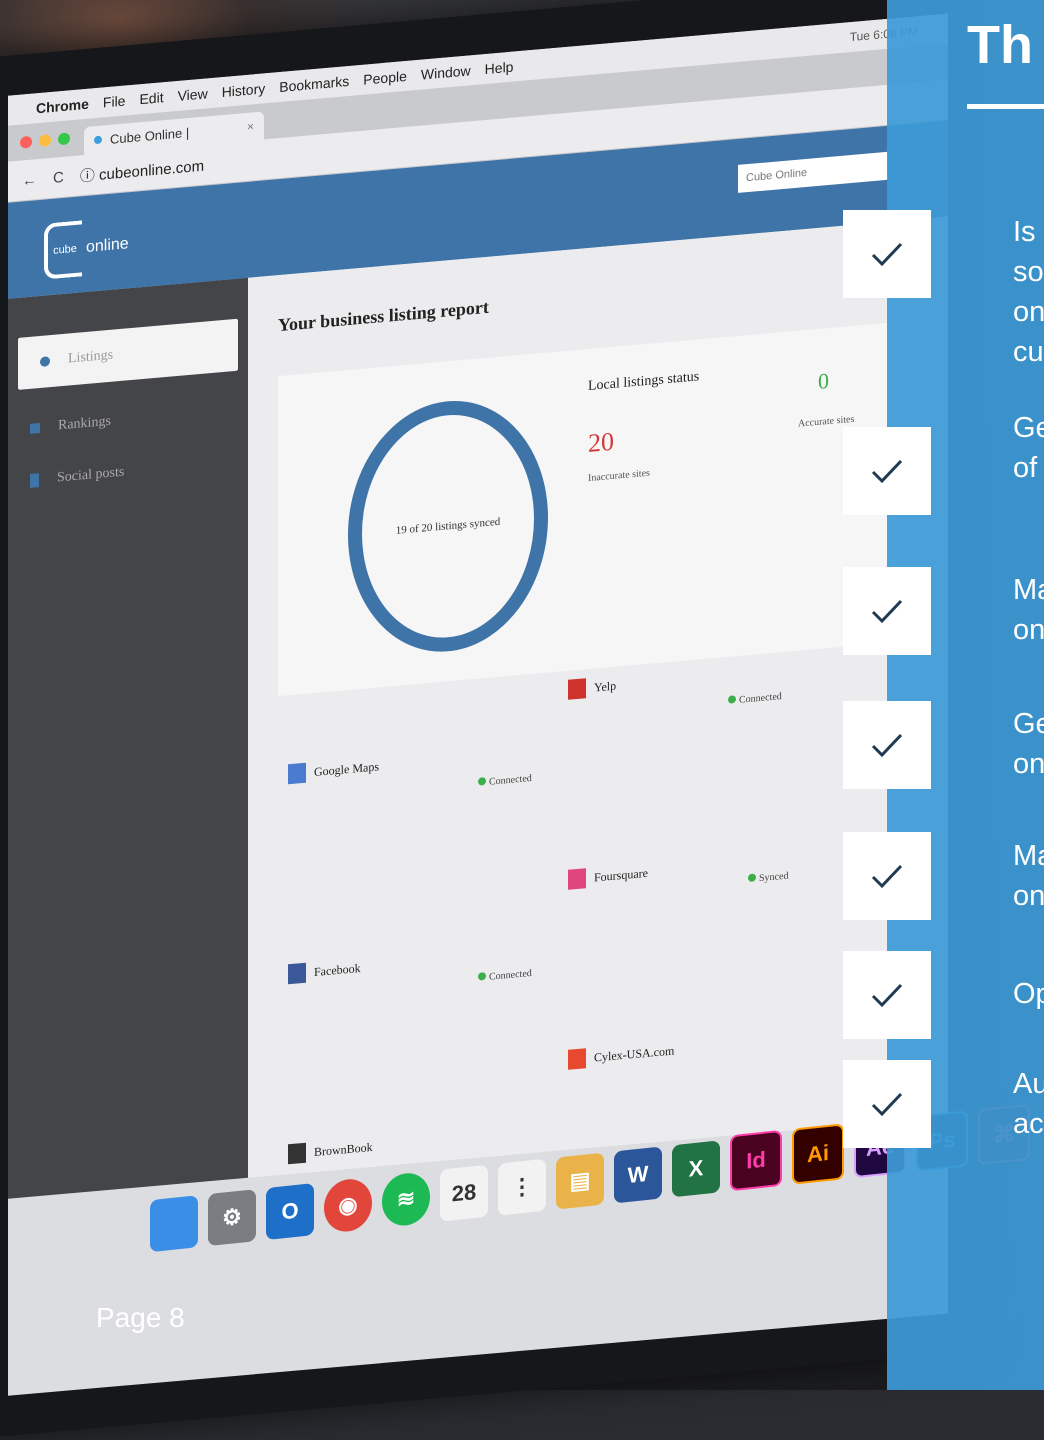 This screenshot has height=1440, width=1044. I want to click on calendar-icon: 28, so click(464, 1193).